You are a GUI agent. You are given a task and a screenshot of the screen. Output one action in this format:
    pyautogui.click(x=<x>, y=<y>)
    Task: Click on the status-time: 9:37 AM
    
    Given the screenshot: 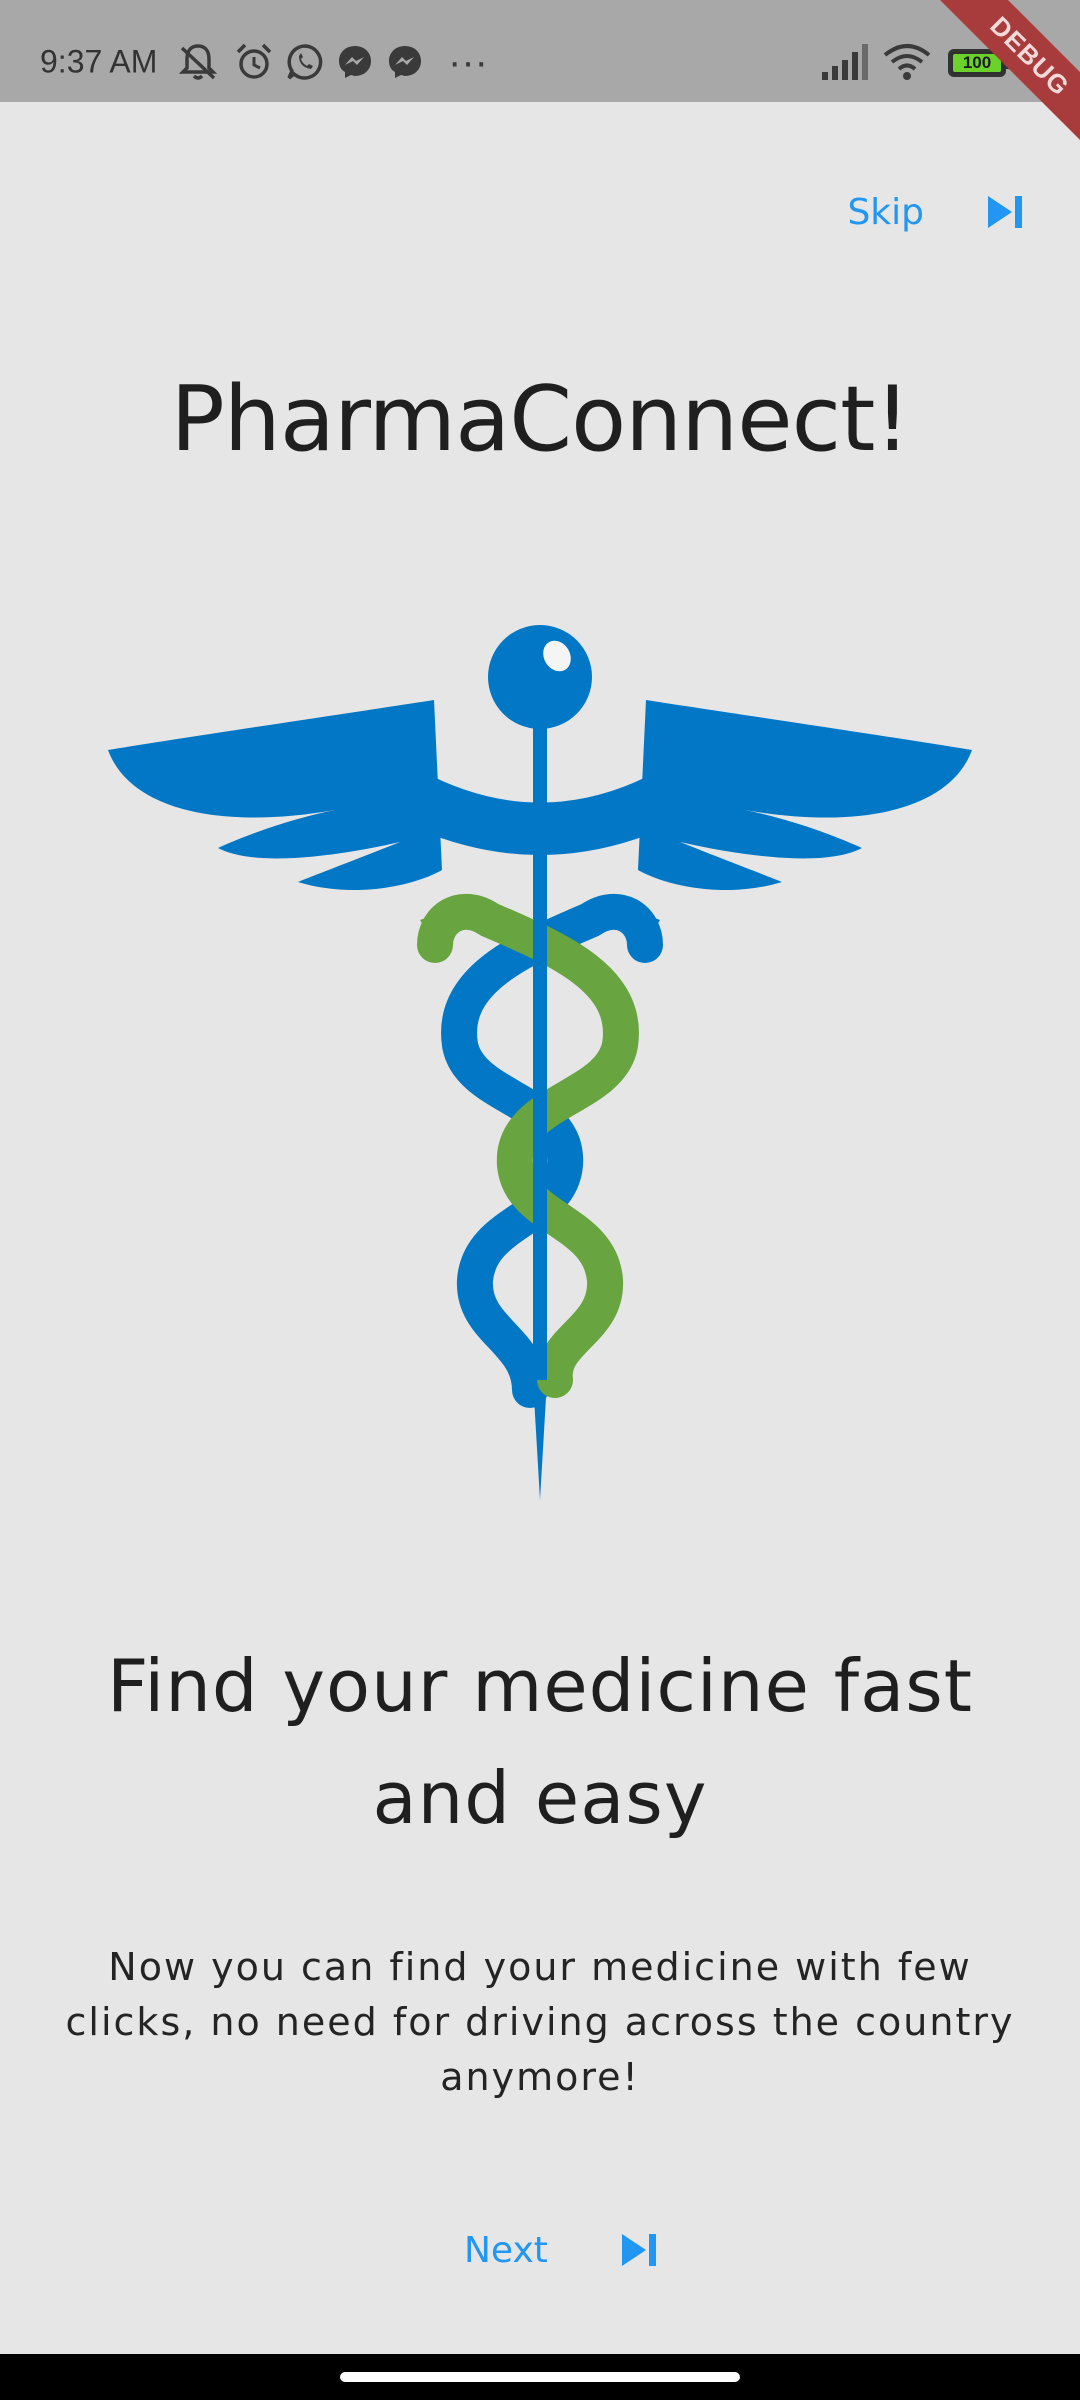 What is the action you would take?
    pyautogui.click(x=99, y=61)
    